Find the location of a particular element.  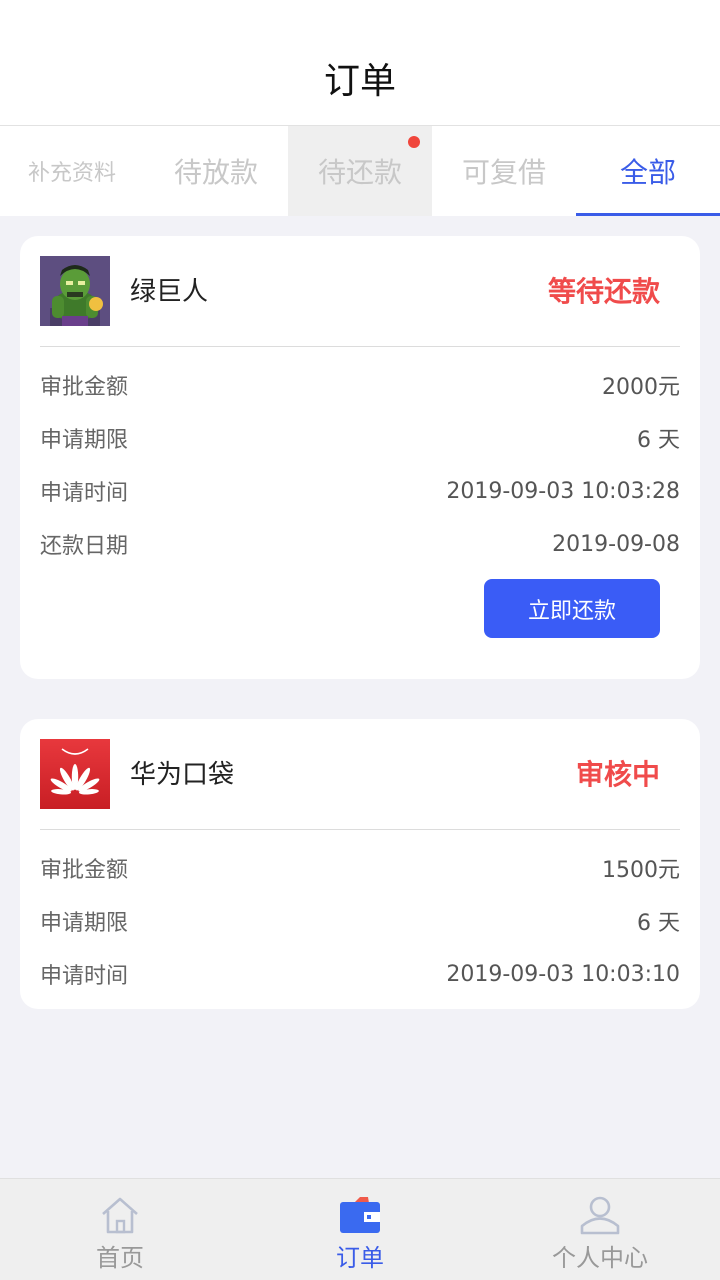

detail-row-apply-time: 申请时间 2019-09-03 10:03:10 is located at coordinates (360, 974).